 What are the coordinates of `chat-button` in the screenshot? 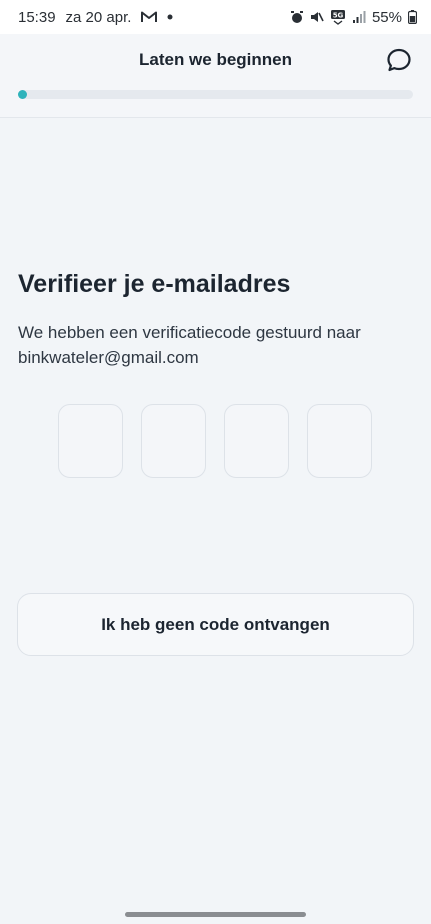 It's located at (399, 62).